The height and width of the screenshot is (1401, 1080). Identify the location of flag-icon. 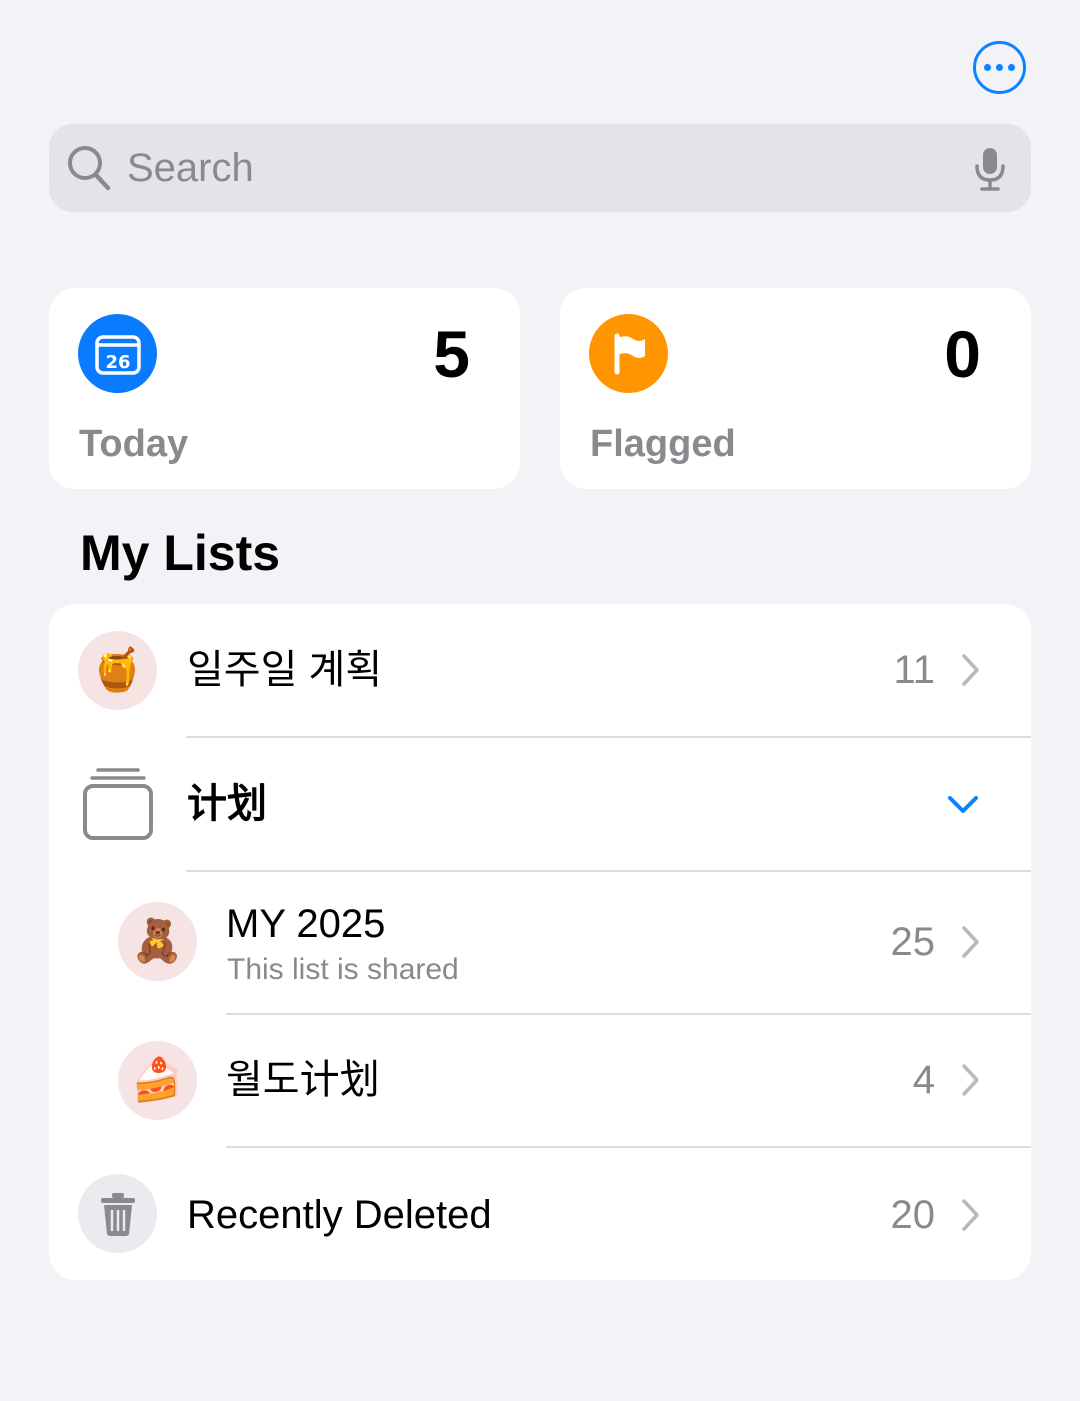
(628, 353).